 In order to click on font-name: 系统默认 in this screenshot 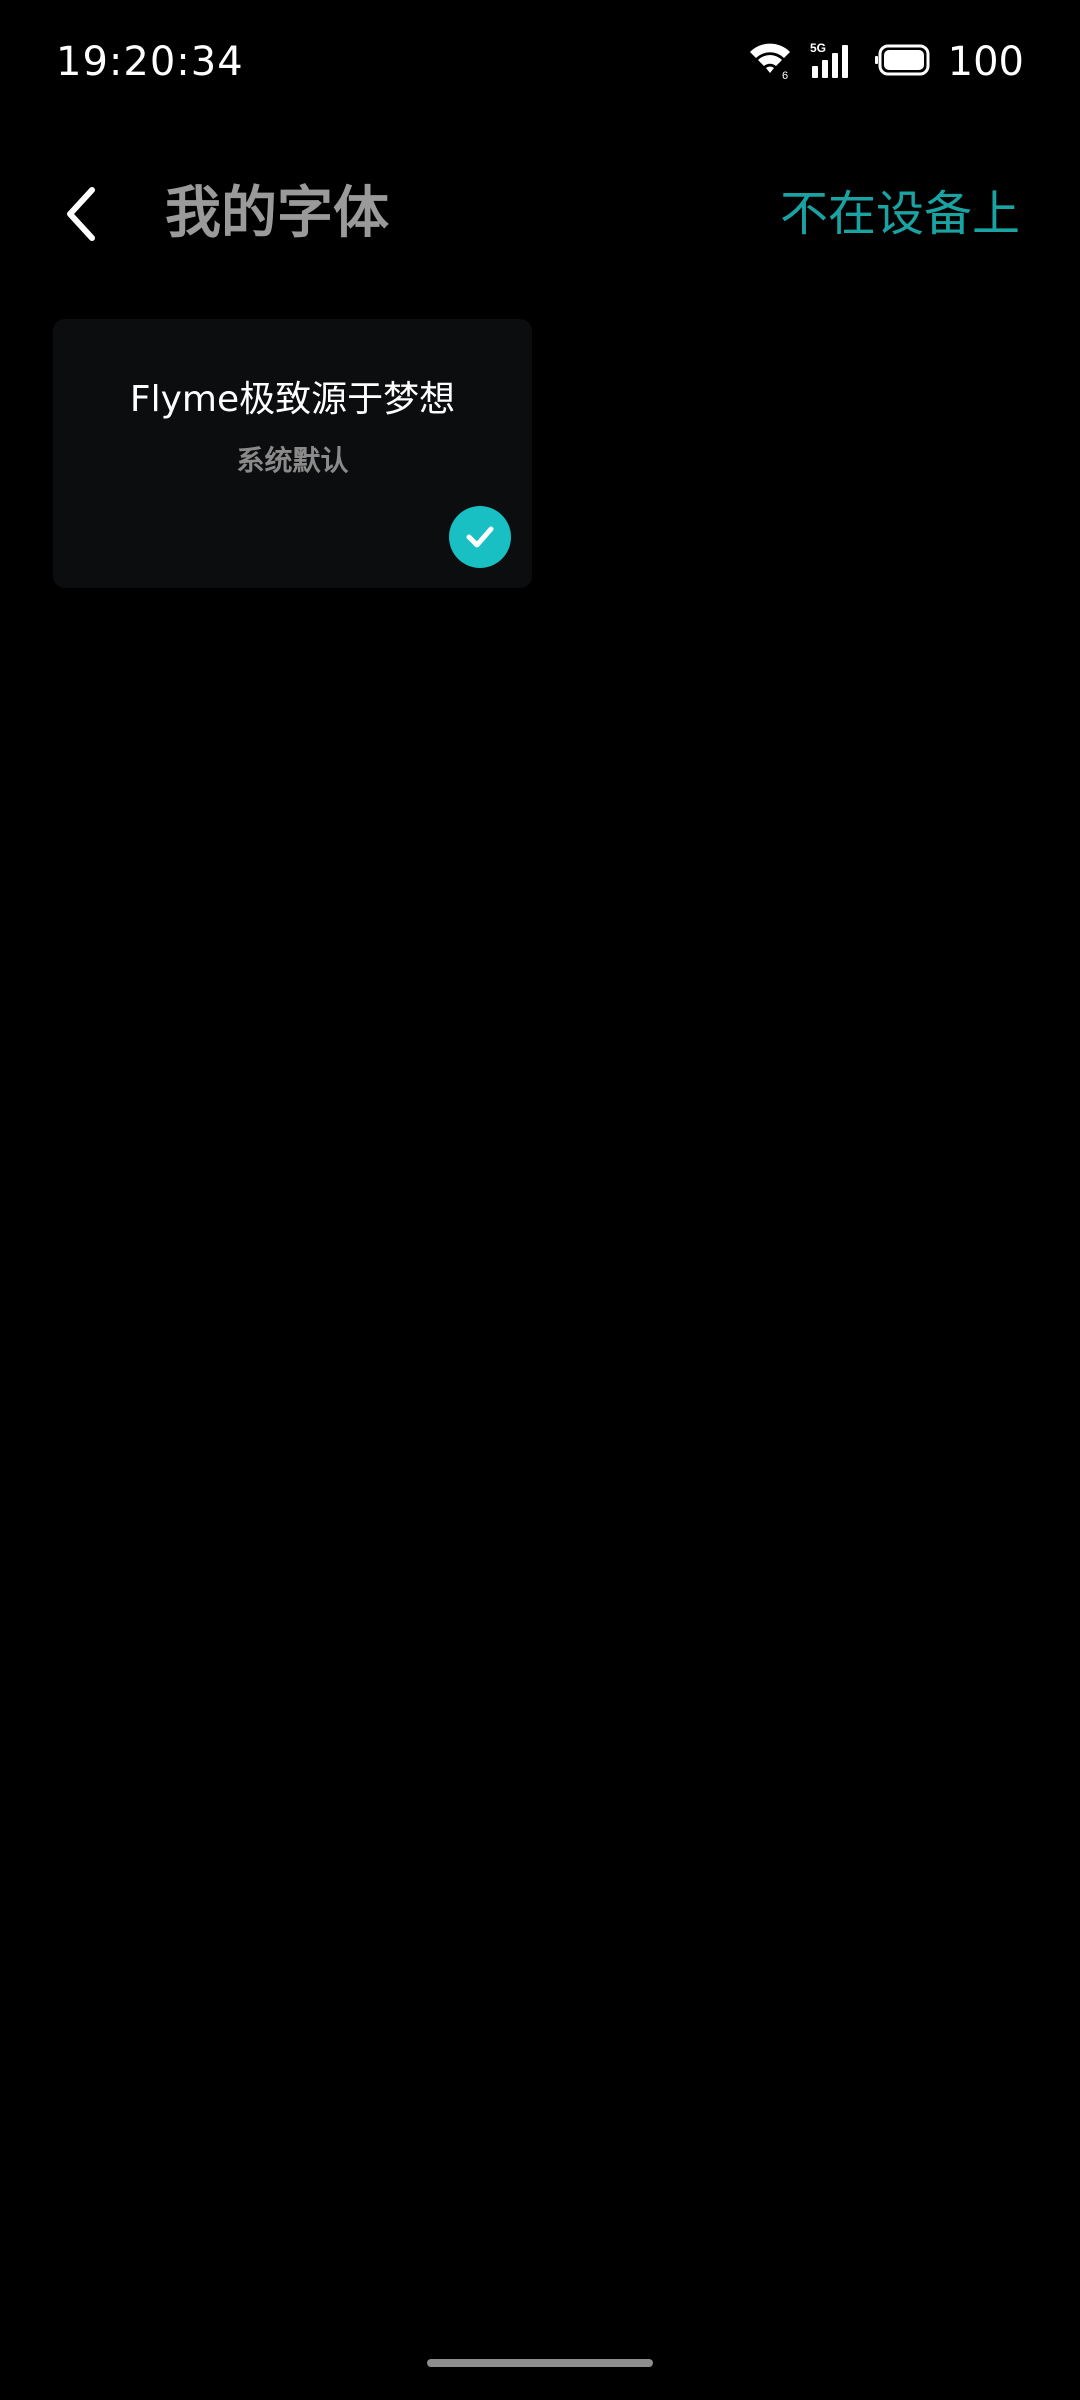, I will do `click(292, 460)`.